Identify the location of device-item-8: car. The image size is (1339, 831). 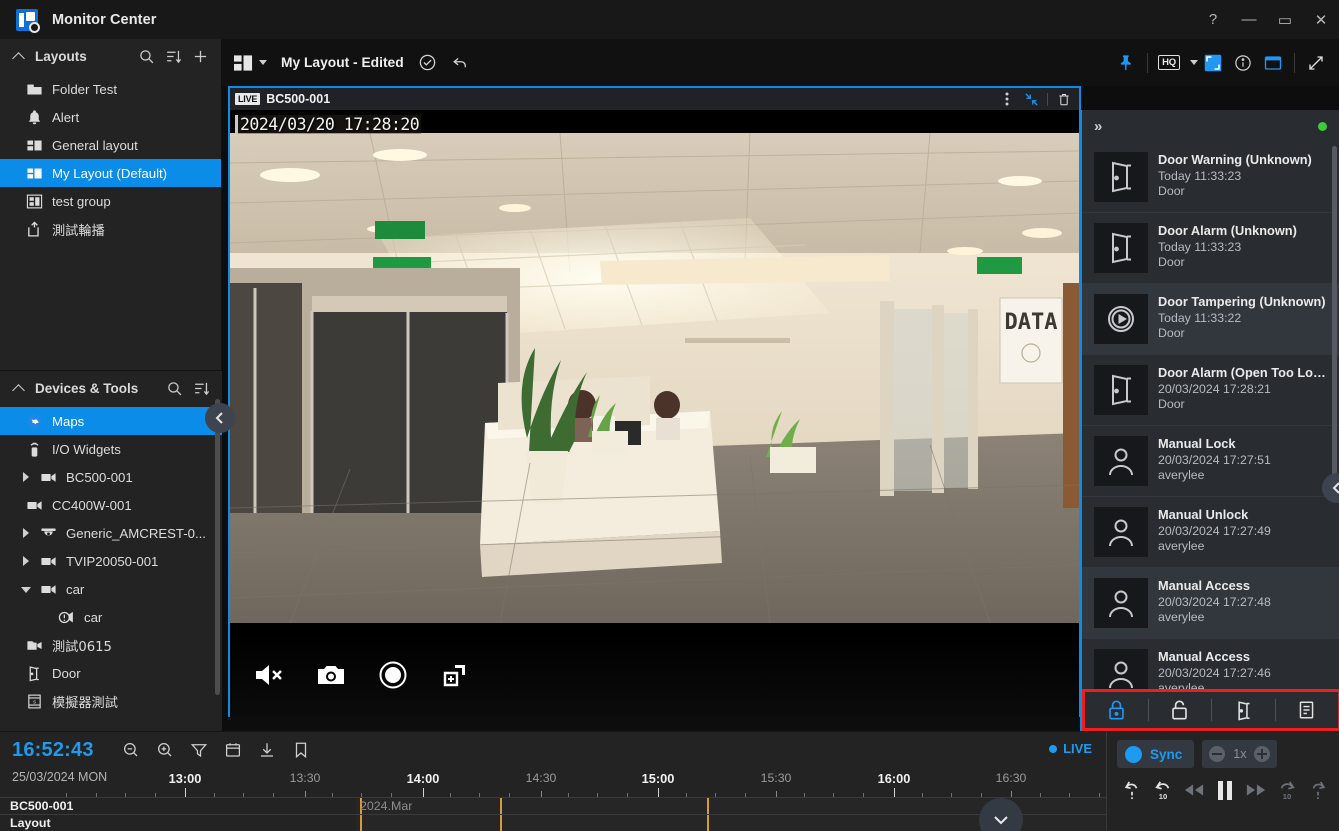
(111, 617).